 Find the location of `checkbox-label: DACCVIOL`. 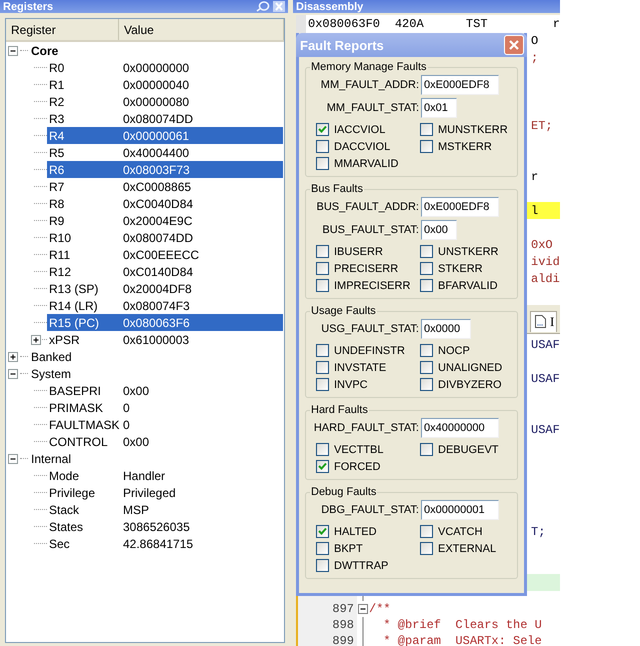

checkbox-label: DACCVIOL is located at coordinates (362, 146).